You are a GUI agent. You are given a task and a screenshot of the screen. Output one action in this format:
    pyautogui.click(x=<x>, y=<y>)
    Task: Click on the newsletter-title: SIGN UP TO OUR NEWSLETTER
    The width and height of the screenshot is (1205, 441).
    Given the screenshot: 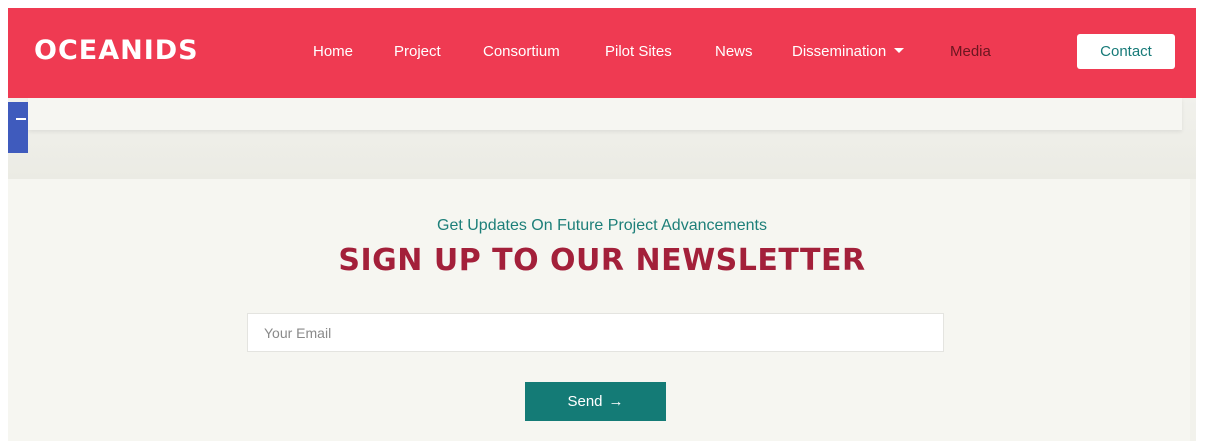 What is the action you would take?
    pyautogui.click(x=602, y=260)
    